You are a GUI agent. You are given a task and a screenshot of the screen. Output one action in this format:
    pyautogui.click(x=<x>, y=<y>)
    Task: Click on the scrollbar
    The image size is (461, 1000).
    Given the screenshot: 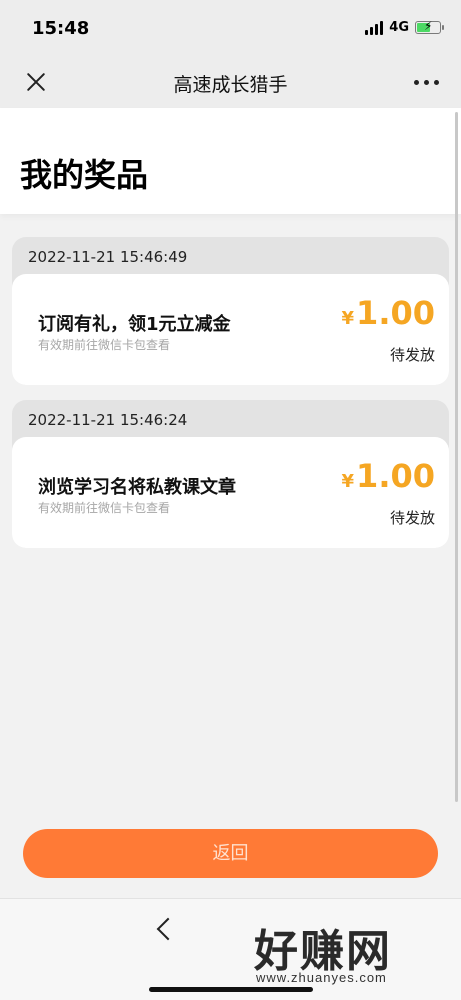 What is the action you would take?
    pyautogui.click(x=456, y=457)
    